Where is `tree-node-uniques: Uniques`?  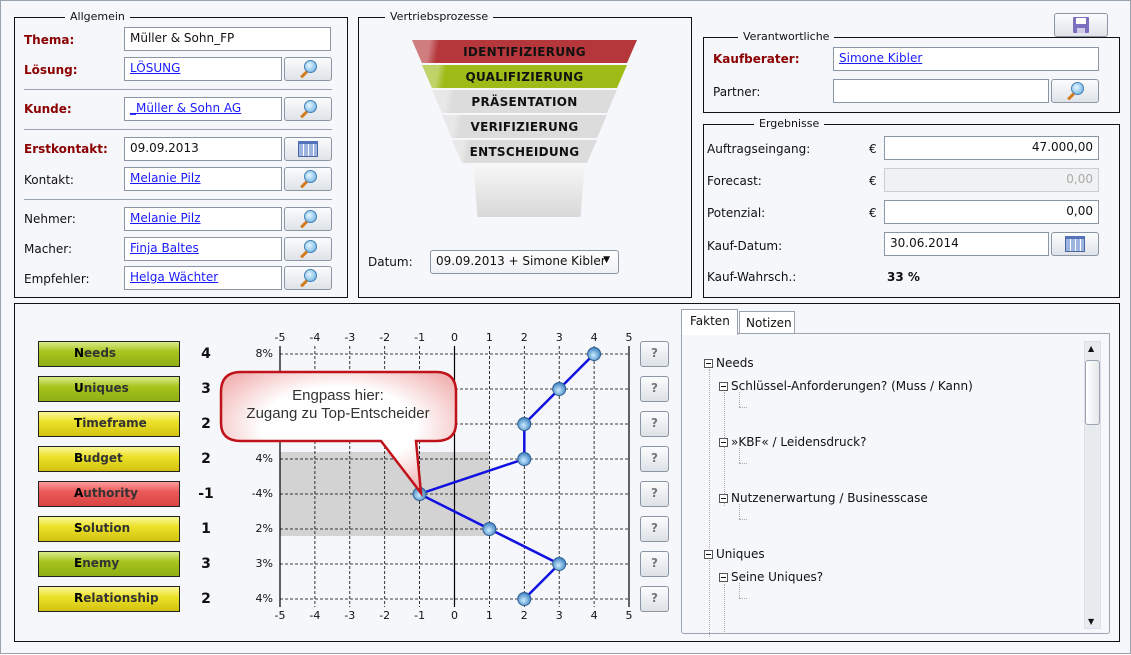
tree-node-uniques: Uniques is located at coordinates (734, 554).